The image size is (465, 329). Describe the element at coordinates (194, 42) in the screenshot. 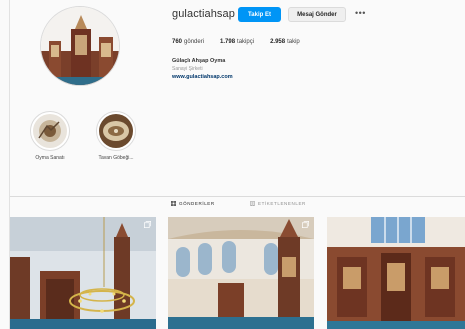

I see `stat-posts-label: gönderi` at that location.